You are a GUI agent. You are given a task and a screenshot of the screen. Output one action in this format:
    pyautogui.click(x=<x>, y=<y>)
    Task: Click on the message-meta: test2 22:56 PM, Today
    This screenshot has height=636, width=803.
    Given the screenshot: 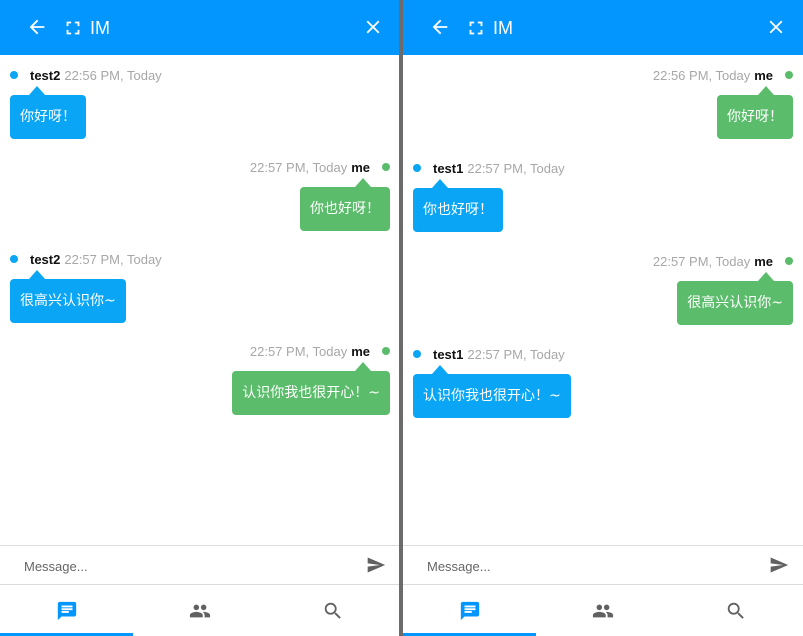 What is the action you would take?
    pyautogui.click(x=86, y=76)
    